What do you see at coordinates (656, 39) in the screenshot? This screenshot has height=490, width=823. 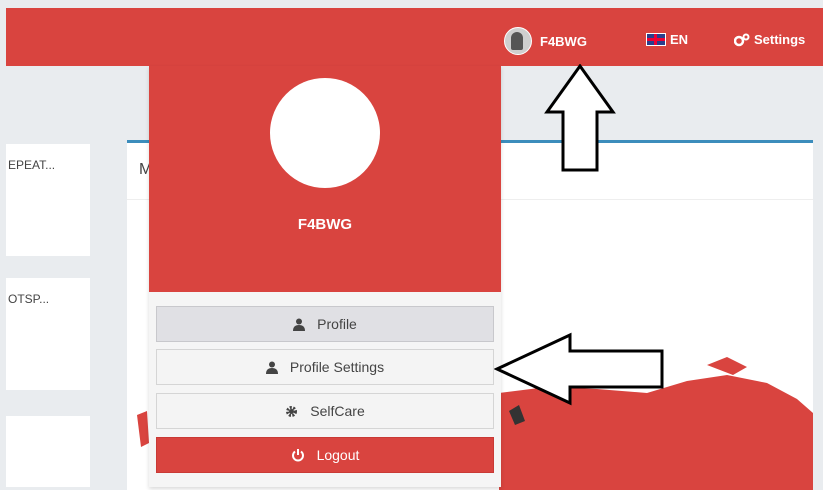 I see `uk-flag-icon` at bounding box center [656, 39].